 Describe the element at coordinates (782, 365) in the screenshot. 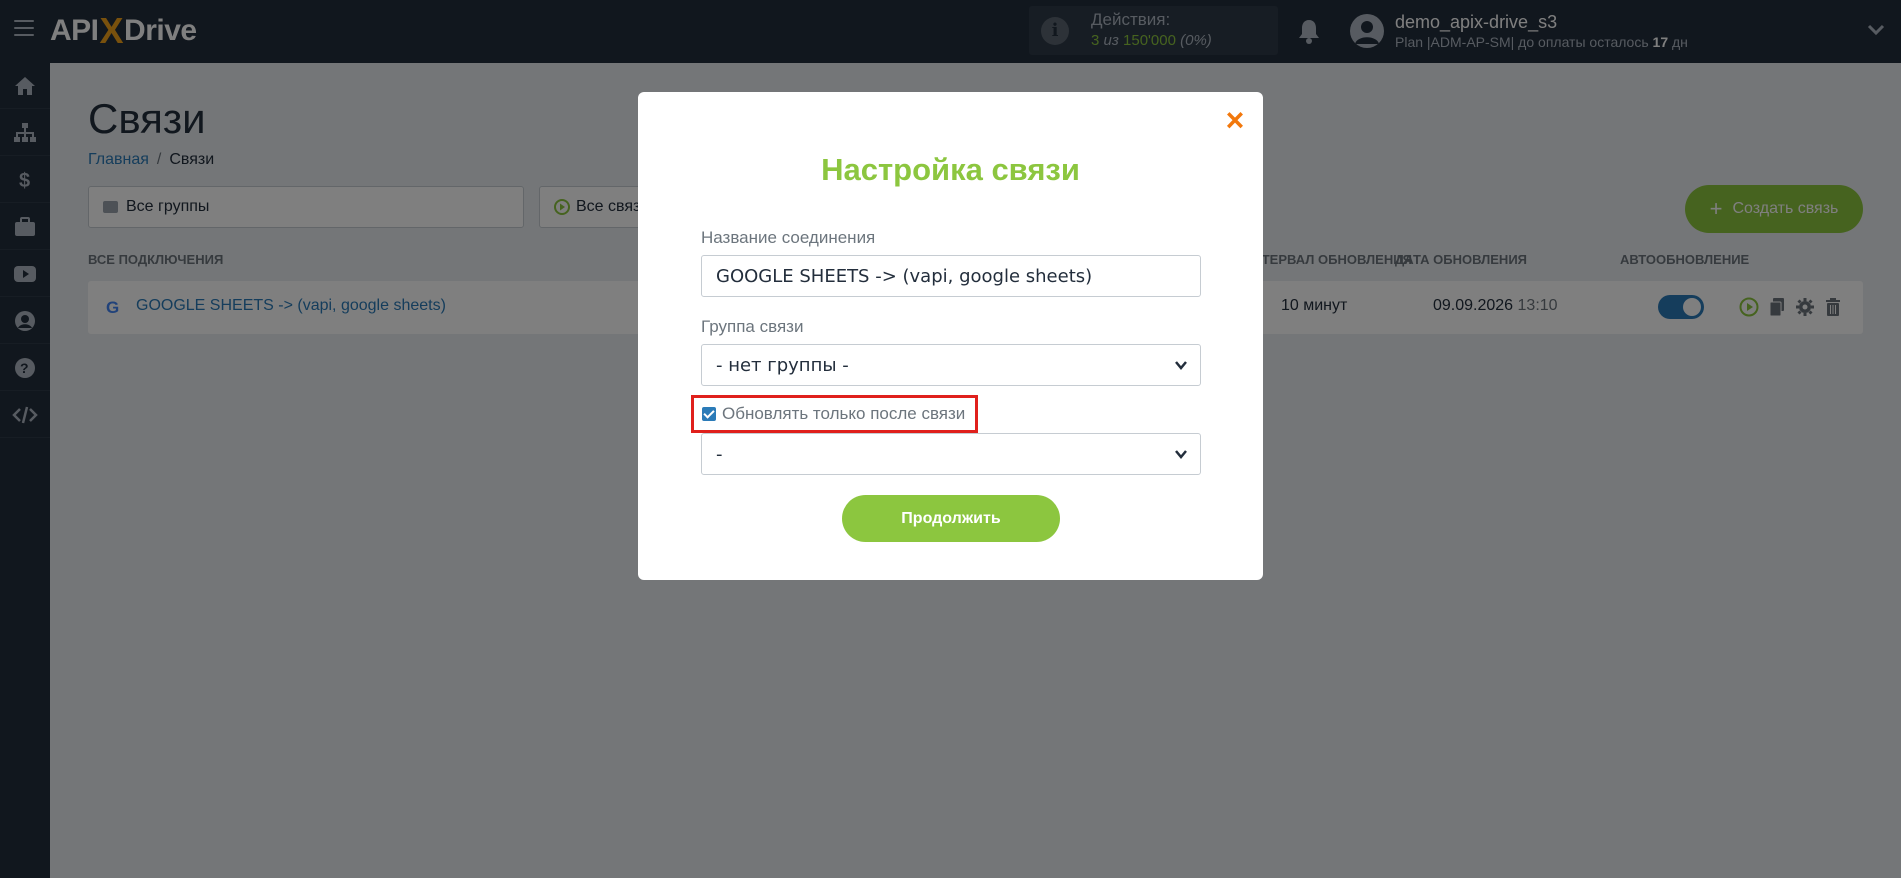

I see `connection-group-value: - нет группы -` at that location.